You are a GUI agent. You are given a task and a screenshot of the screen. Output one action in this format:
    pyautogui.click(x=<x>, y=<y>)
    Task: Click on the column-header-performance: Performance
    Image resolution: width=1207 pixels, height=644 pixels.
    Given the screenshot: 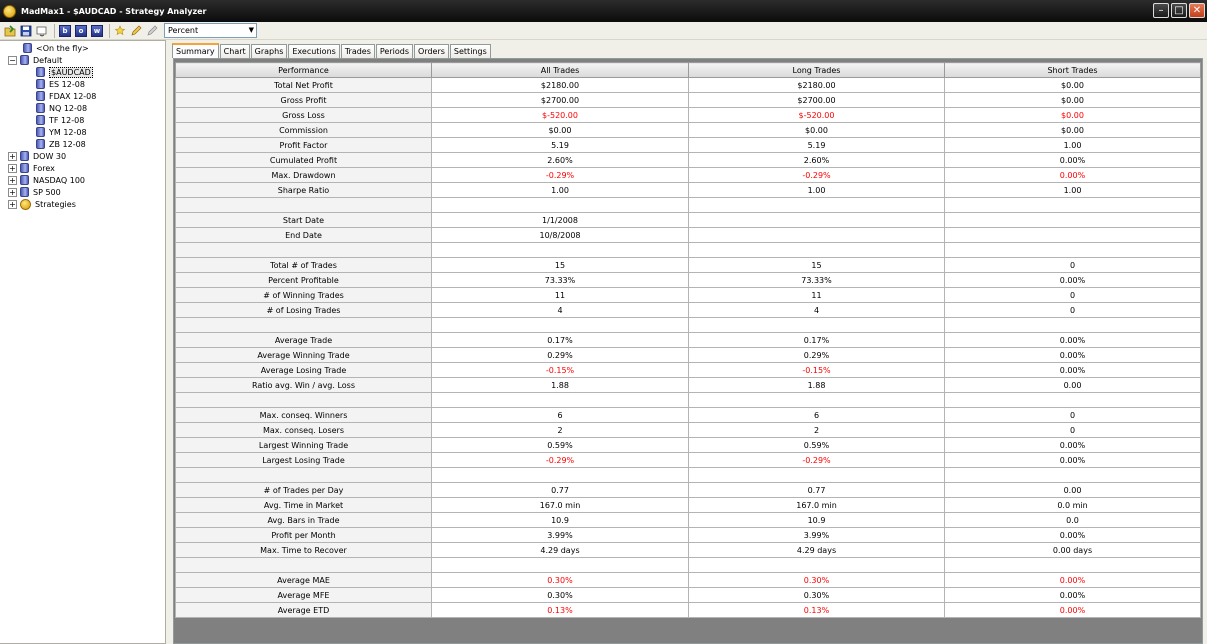 What is the action you would take?
    pyautogui.click(x=303, y=70)
    